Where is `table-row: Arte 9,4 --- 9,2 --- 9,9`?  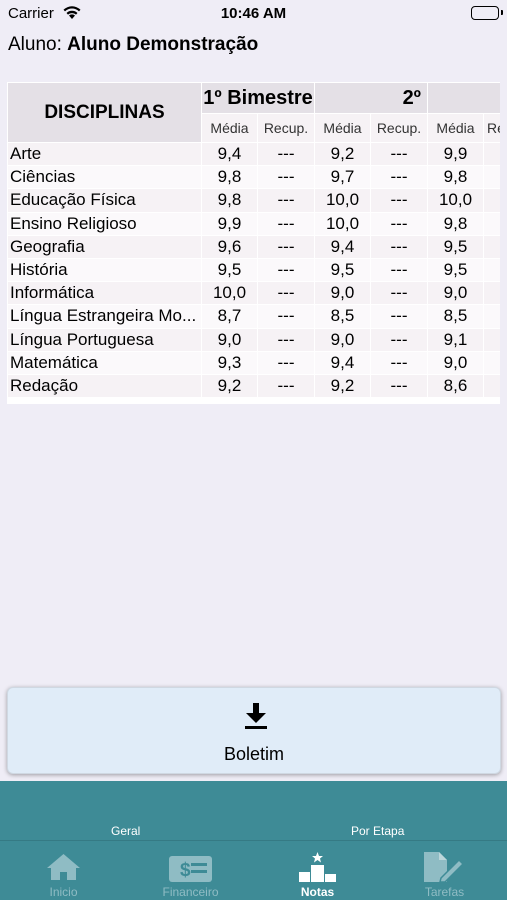 table-row: Arte 9,4 --- 9,2 --- 9,9 is located at coordinates (253, 154).